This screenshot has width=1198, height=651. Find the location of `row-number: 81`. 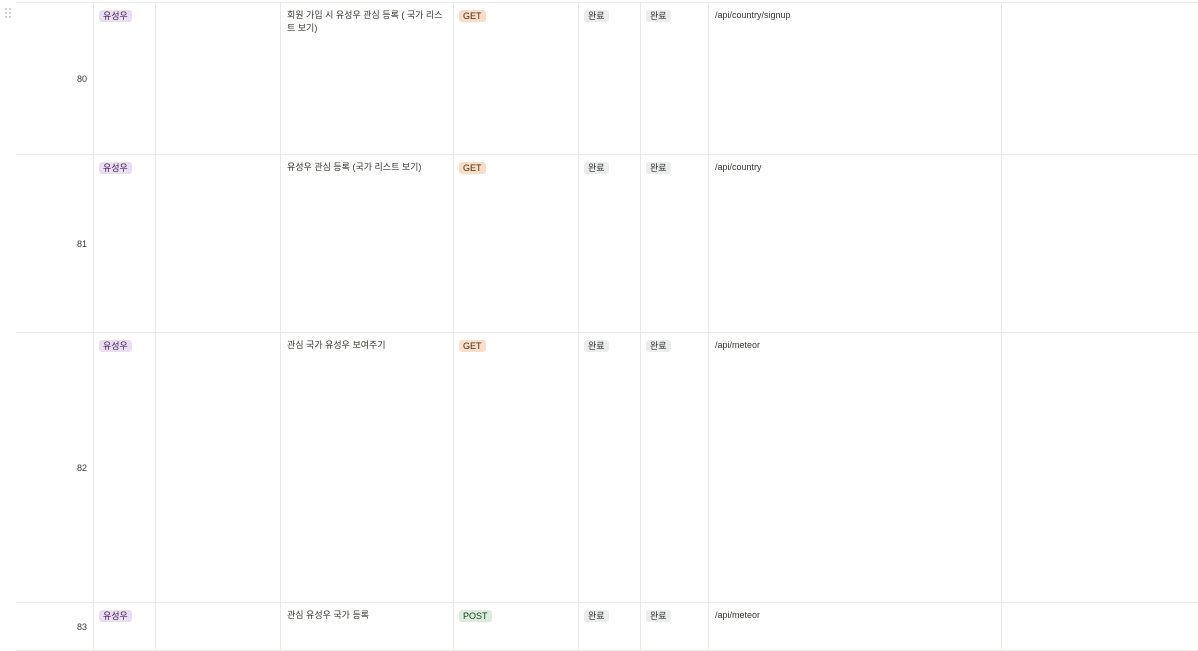

row-number: 81 is located at coordinates (81, 244).